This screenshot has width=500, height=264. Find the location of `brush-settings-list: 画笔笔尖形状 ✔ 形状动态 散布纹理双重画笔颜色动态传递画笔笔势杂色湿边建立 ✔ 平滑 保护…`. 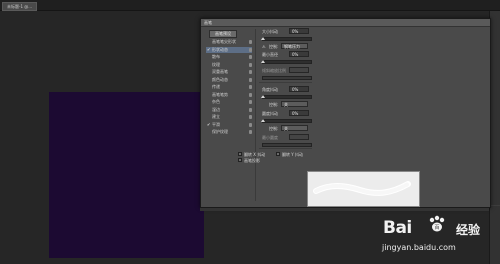

brush-settings-list: 画笔笔尖形状 ✔ 形状动态 散布纹理双重画笔颜色动态传递画笔笔势杂色湿边建立 ✔ 平滑 保护… is located at coordinates (229, 89).